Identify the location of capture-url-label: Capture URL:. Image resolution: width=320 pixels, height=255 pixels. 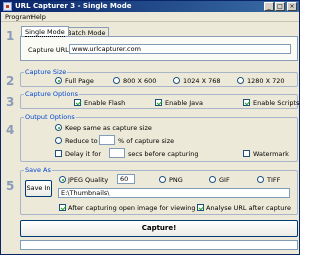
(49, 50).